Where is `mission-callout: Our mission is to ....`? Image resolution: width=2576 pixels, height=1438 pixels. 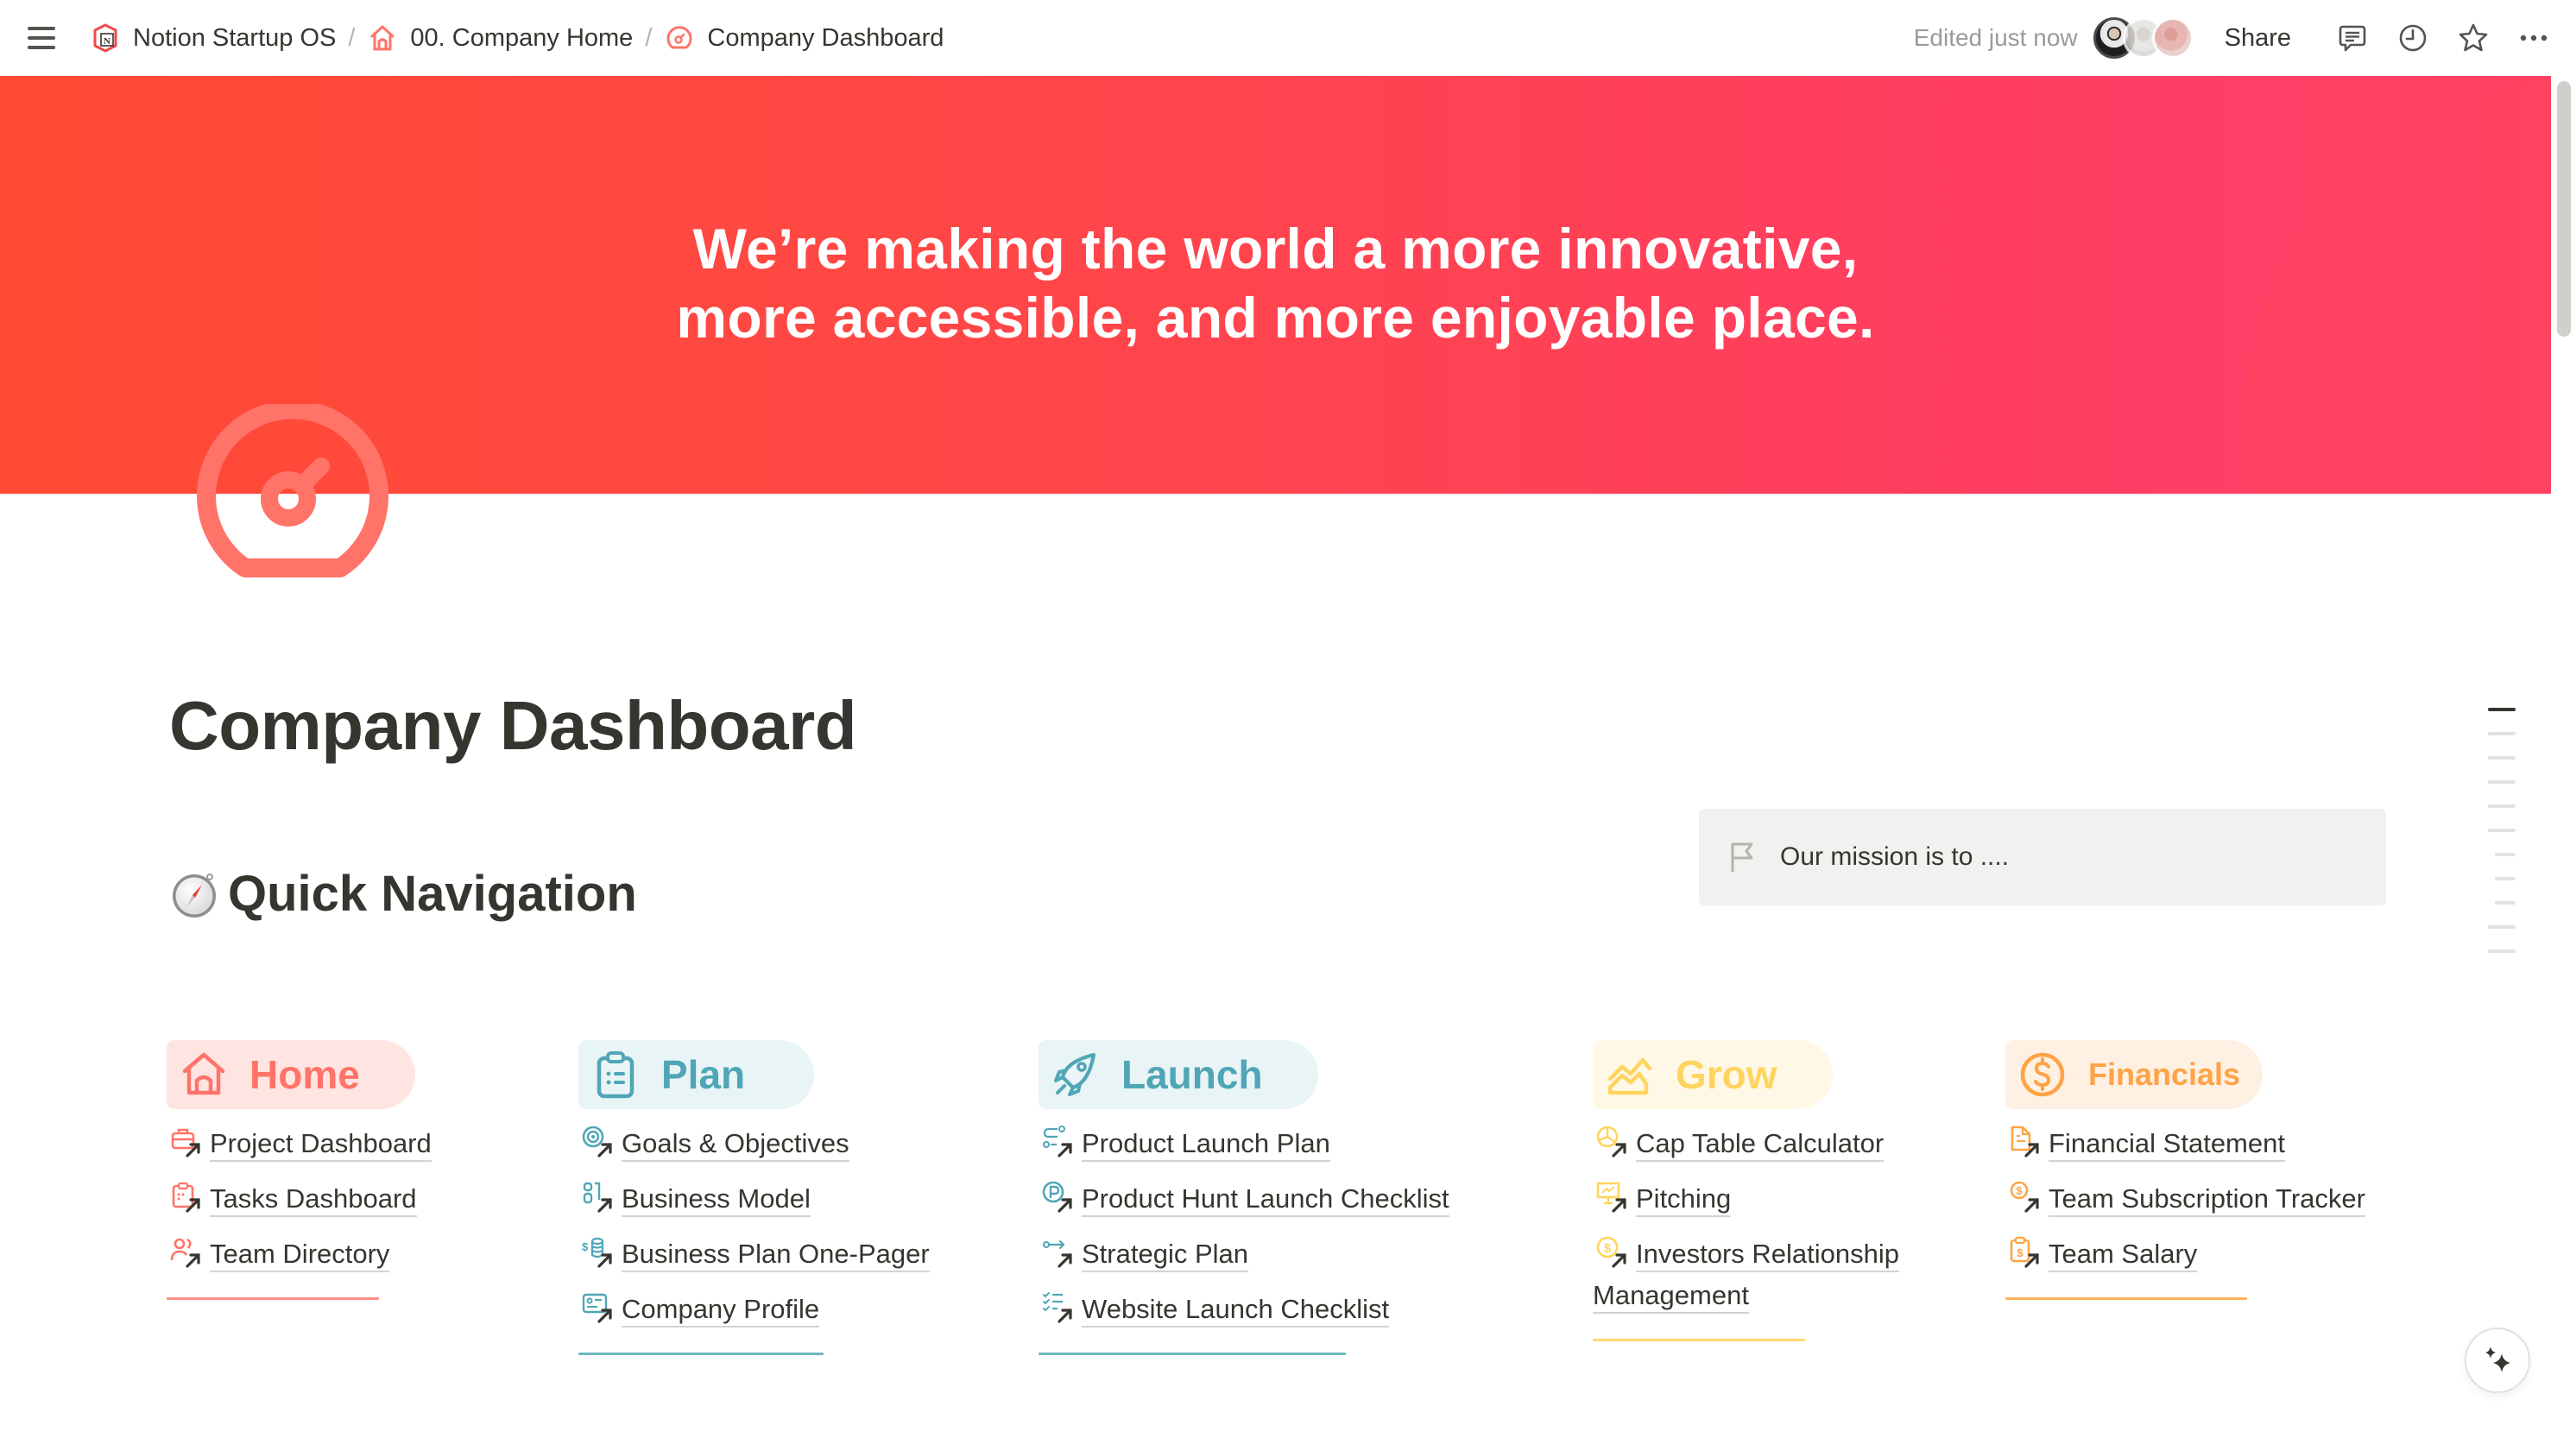 mission-callout: Our mission is to .... is located at coordinates (2042, 857).